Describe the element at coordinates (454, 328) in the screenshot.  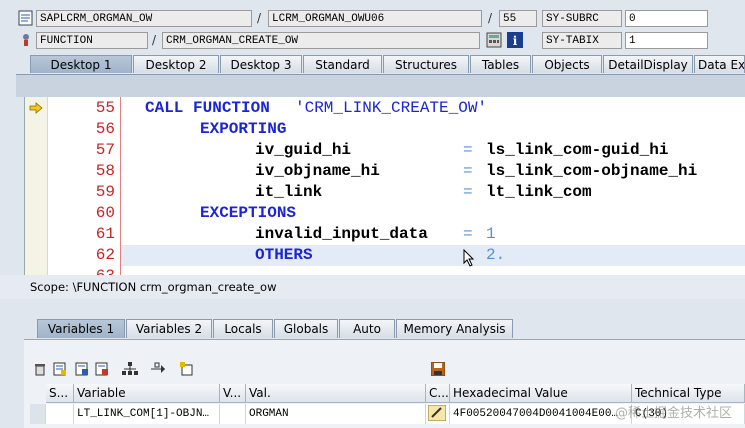
I see `tab-memory-analysis: Memory Analysis` at that location.